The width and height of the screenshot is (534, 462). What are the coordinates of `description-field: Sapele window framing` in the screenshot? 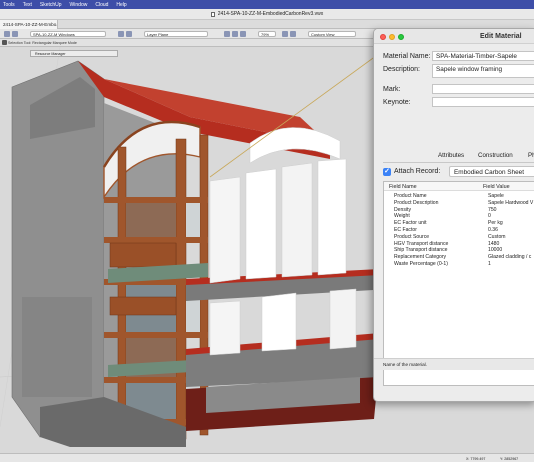 It's located at (483, 71).